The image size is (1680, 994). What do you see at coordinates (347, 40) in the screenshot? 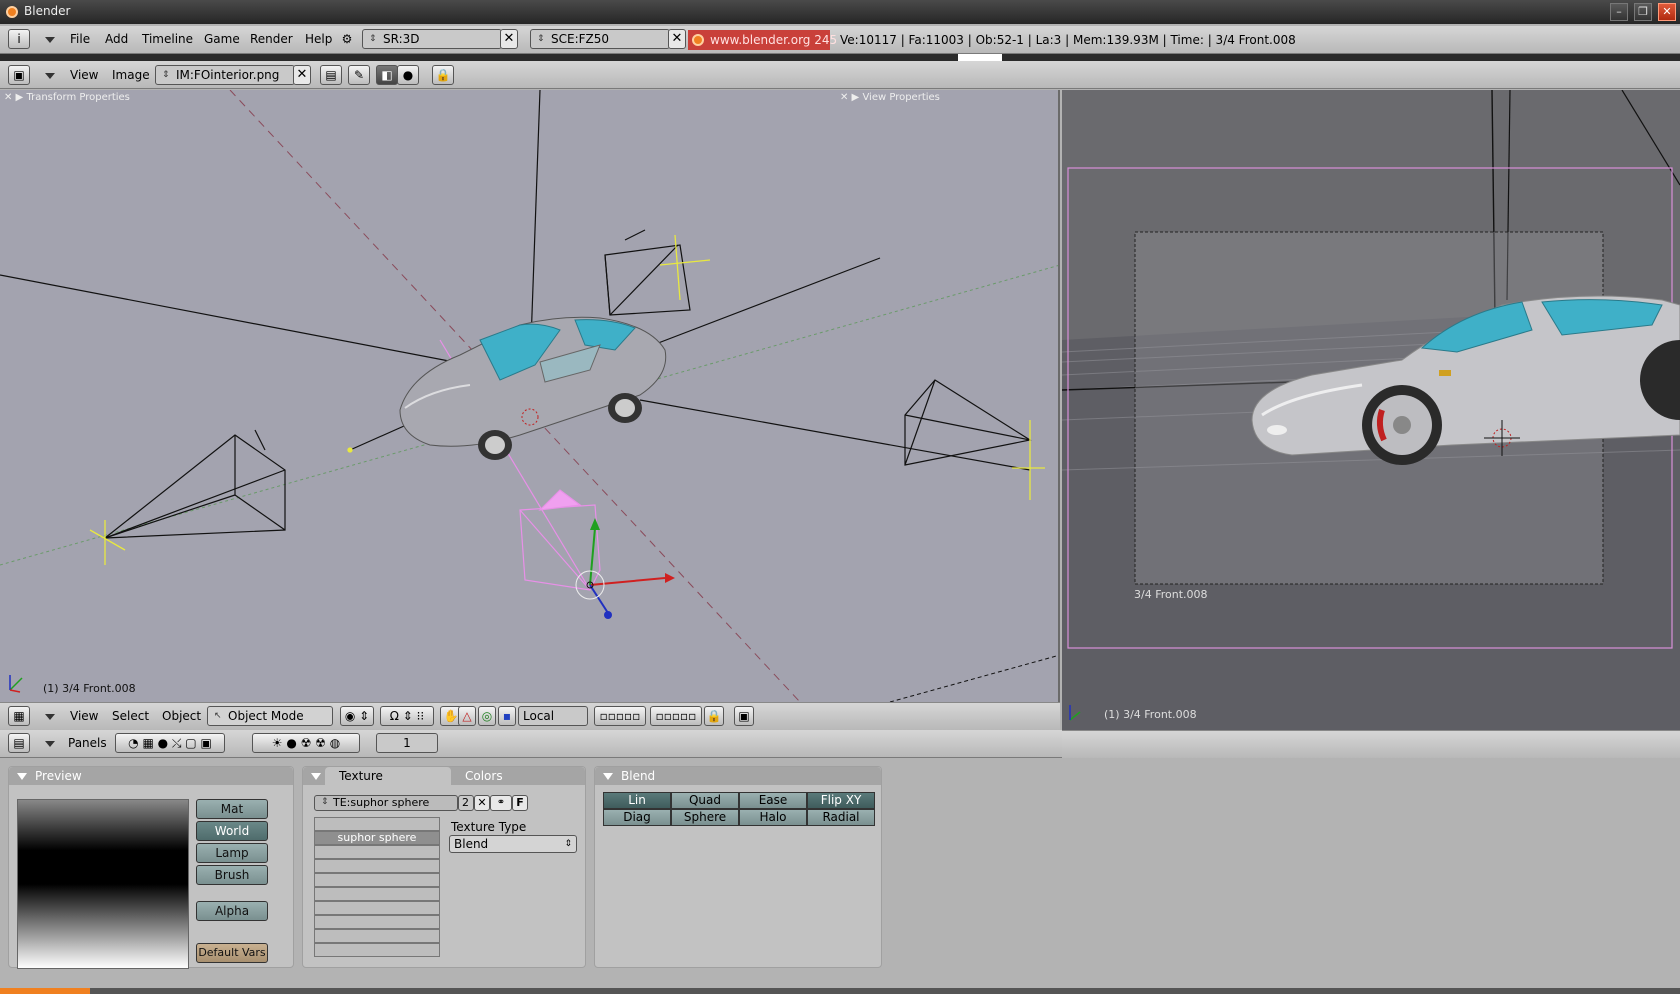
I see `gear-icon: ⚙` at bounding box center [347, 40].